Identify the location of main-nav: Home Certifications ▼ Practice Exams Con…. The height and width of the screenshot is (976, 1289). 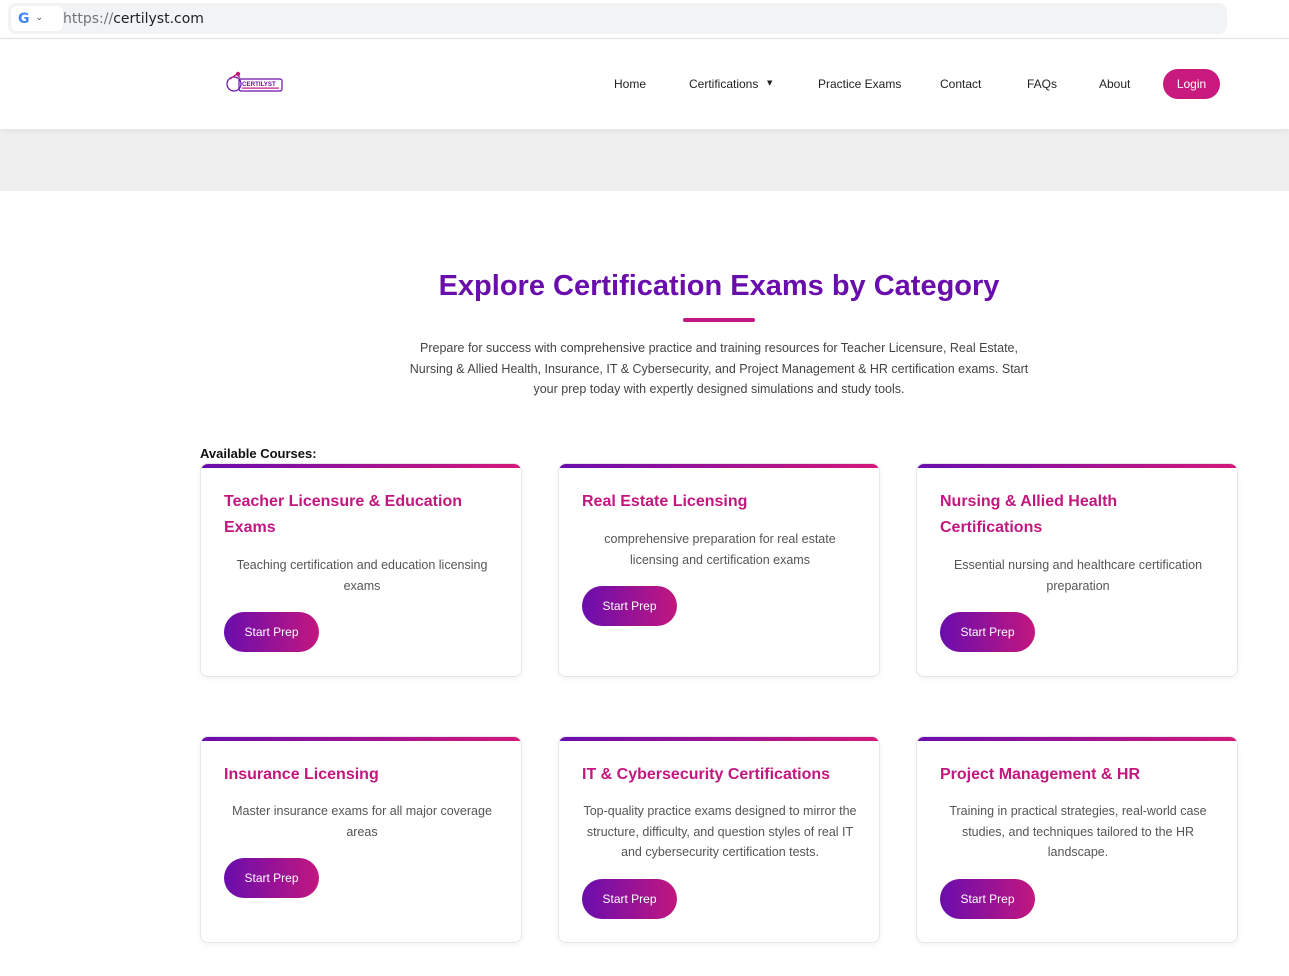
(644, 84).